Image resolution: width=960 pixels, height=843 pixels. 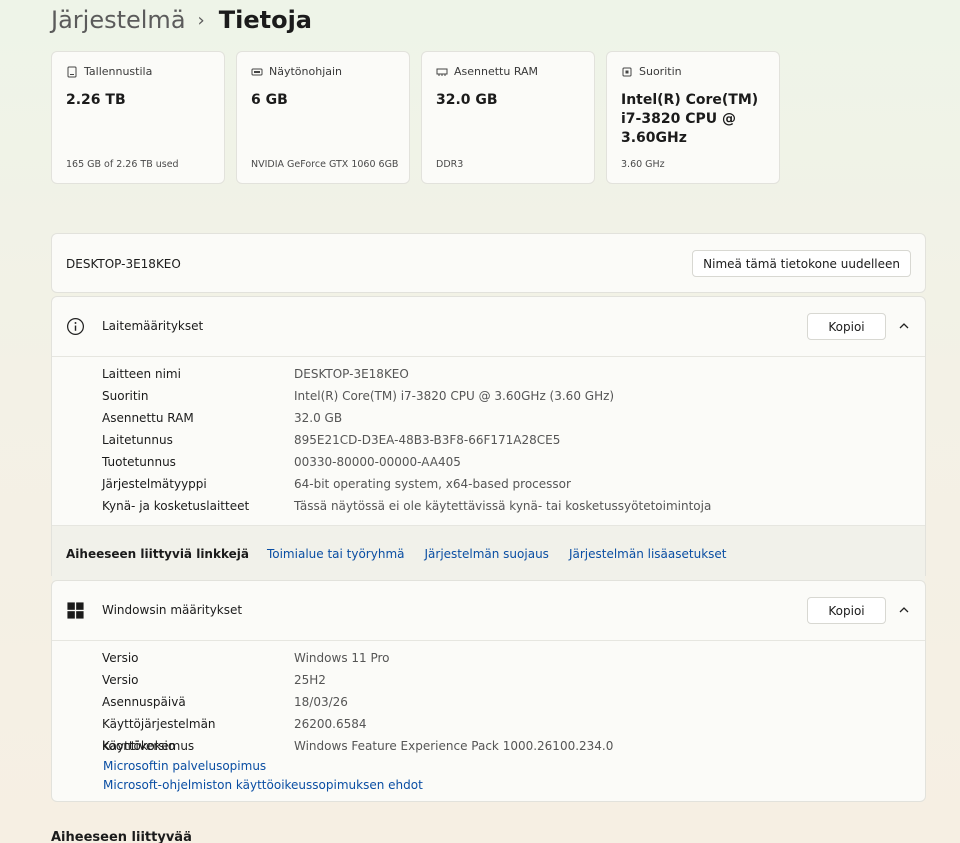 I want to click on spec-row-label: Käyttökokemus, so click(x=148, y=746).